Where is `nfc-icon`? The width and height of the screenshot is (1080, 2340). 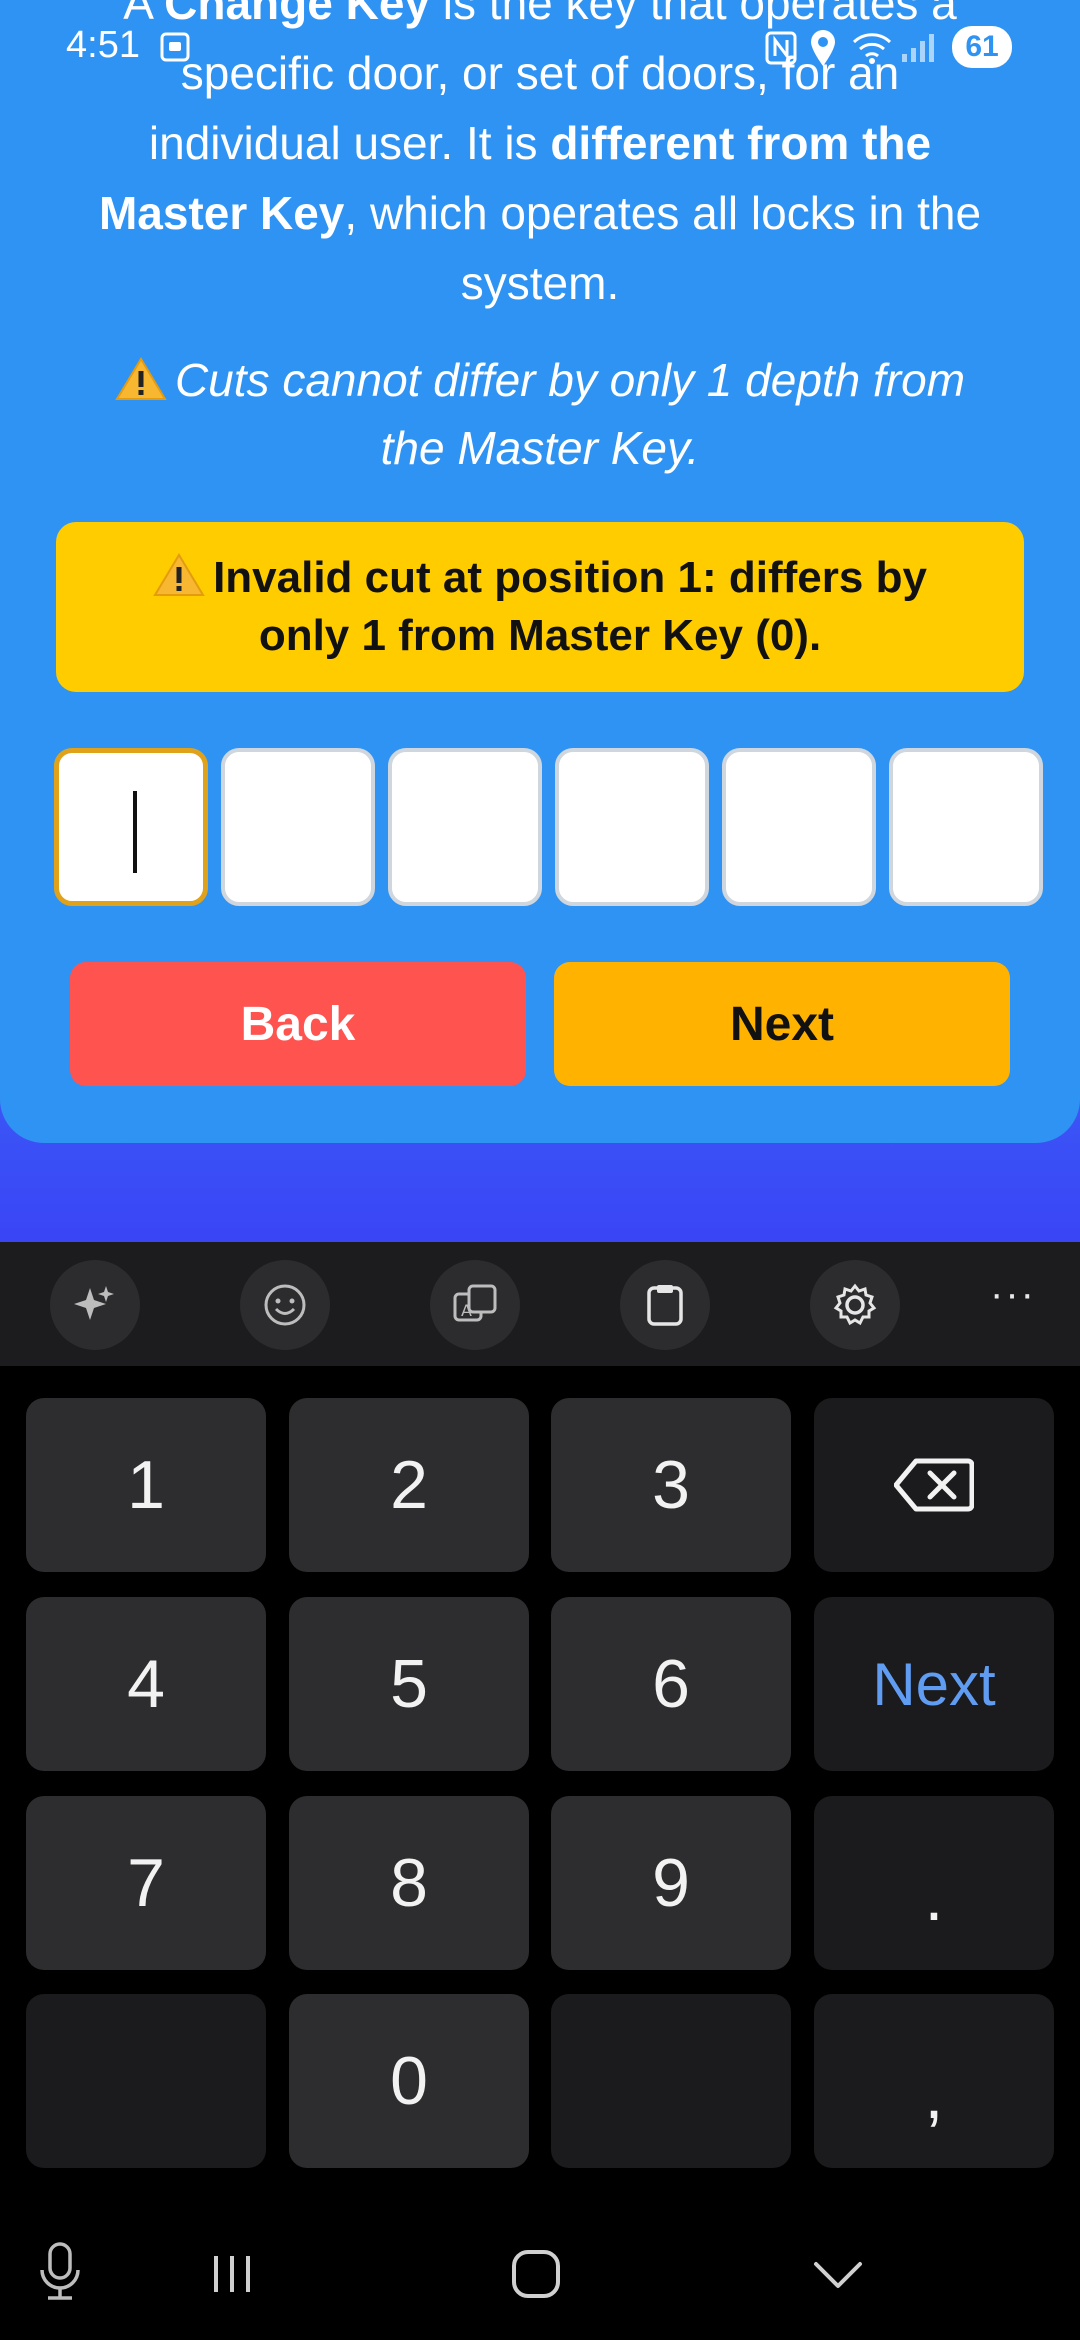 nfc-icon is located at coordinates (781, 48).